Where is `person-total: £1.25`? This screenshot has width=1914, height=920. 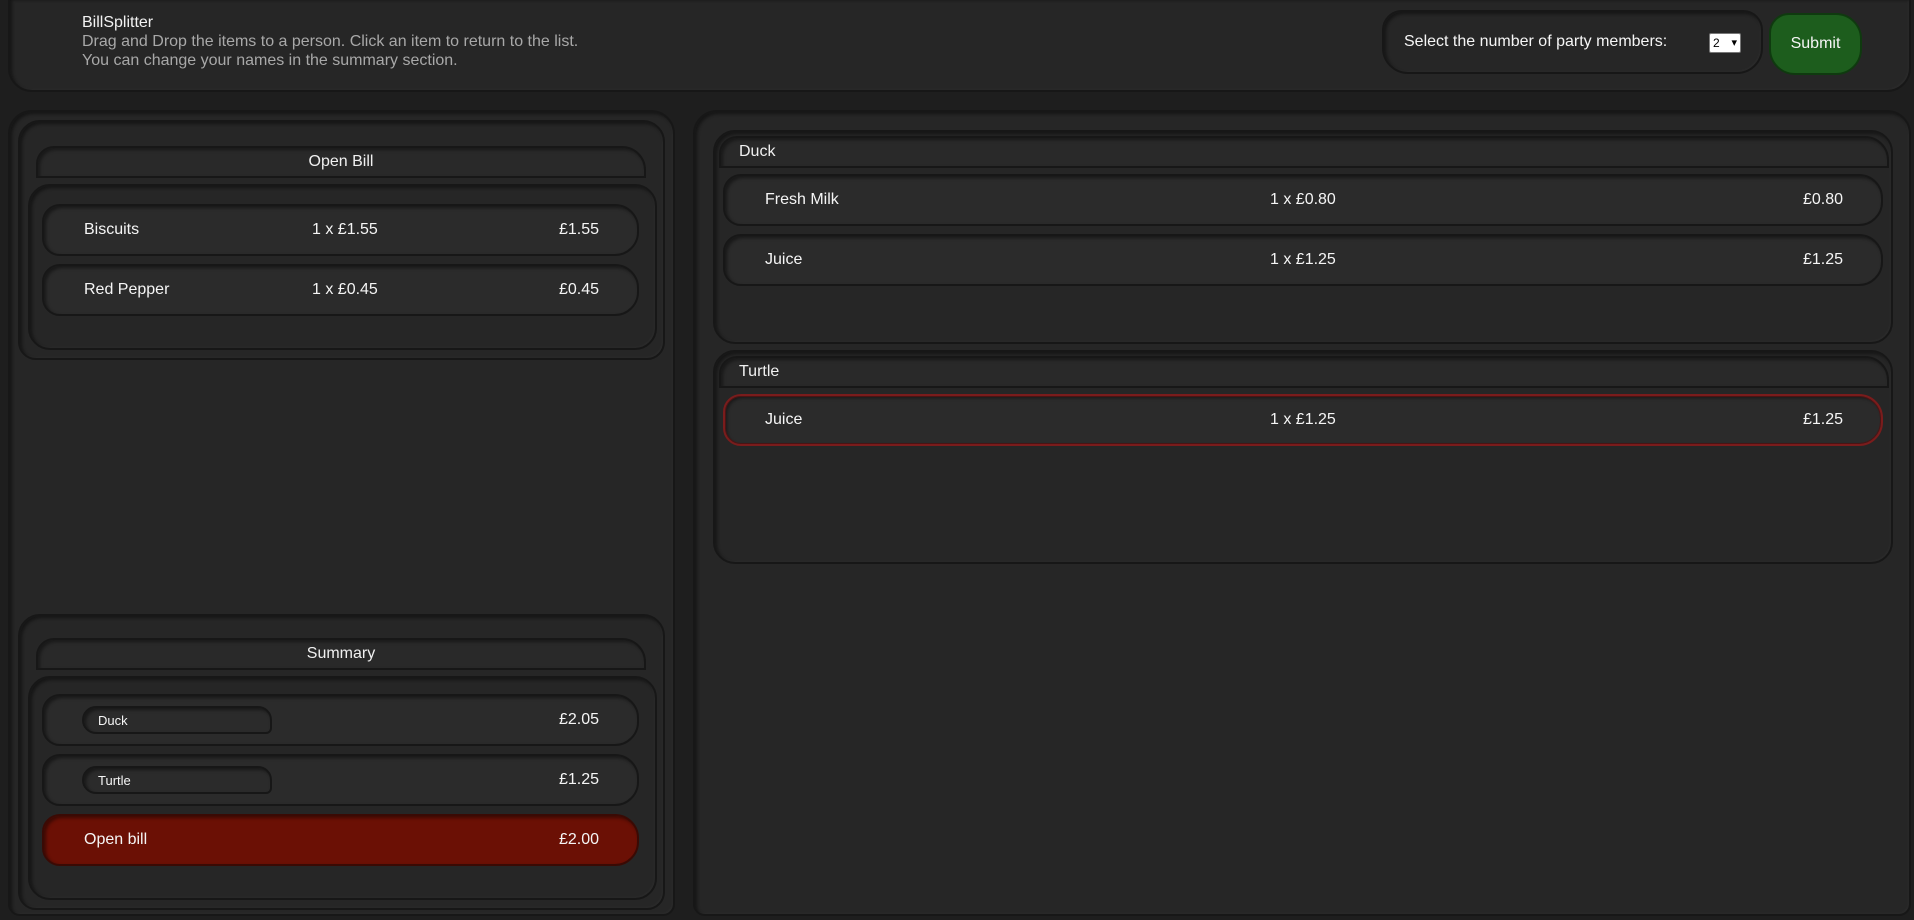
person-total: £1.25 is located at coordinates (578, 779).